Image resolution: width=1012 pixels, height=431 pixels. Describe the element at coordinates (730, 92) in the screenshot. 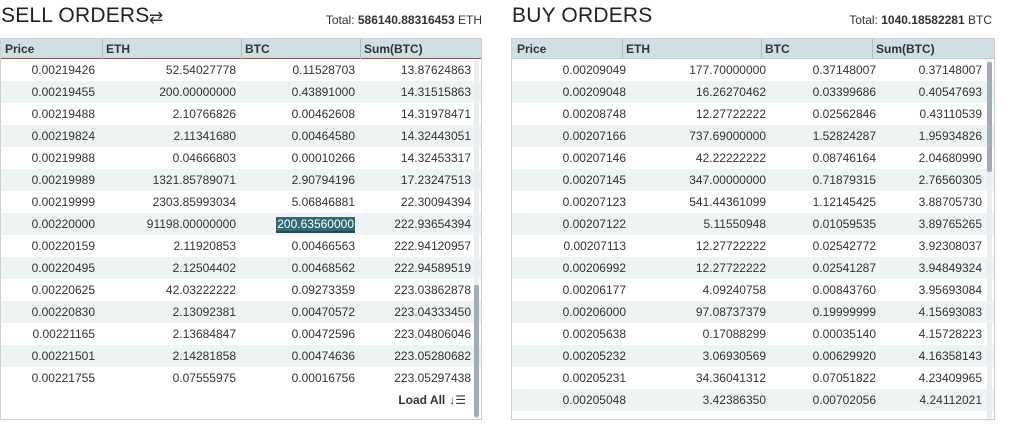

I see `buy-cell-eth: 16.26270462` at that location.